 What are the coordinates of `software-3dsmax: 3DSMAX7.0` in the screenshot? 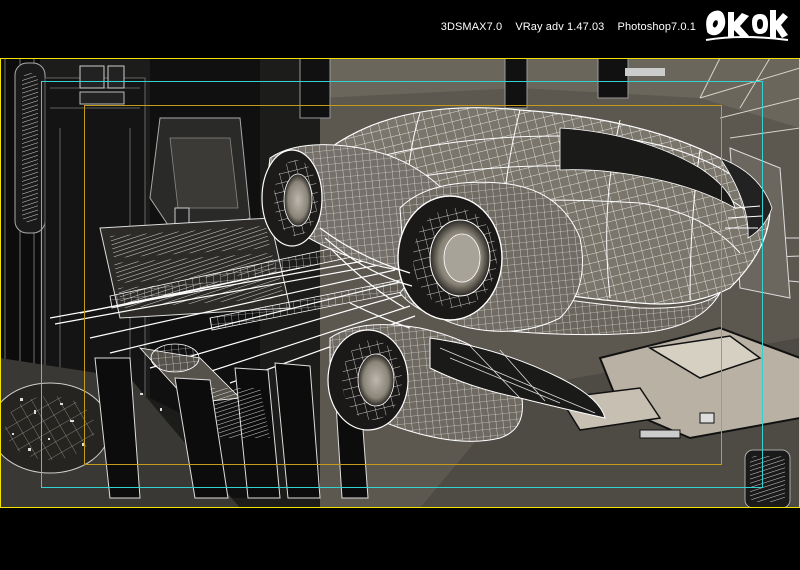 It's located at (471, 27).